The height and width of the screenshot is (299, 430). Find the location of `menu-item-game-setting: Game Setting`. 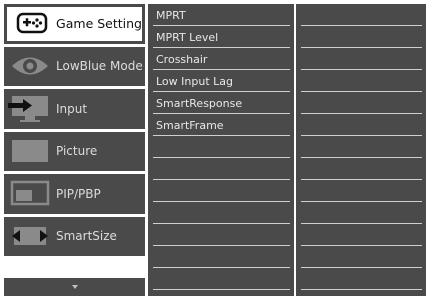

menu-item-game-setting: Game Setting is located at coordinates (74, 24).